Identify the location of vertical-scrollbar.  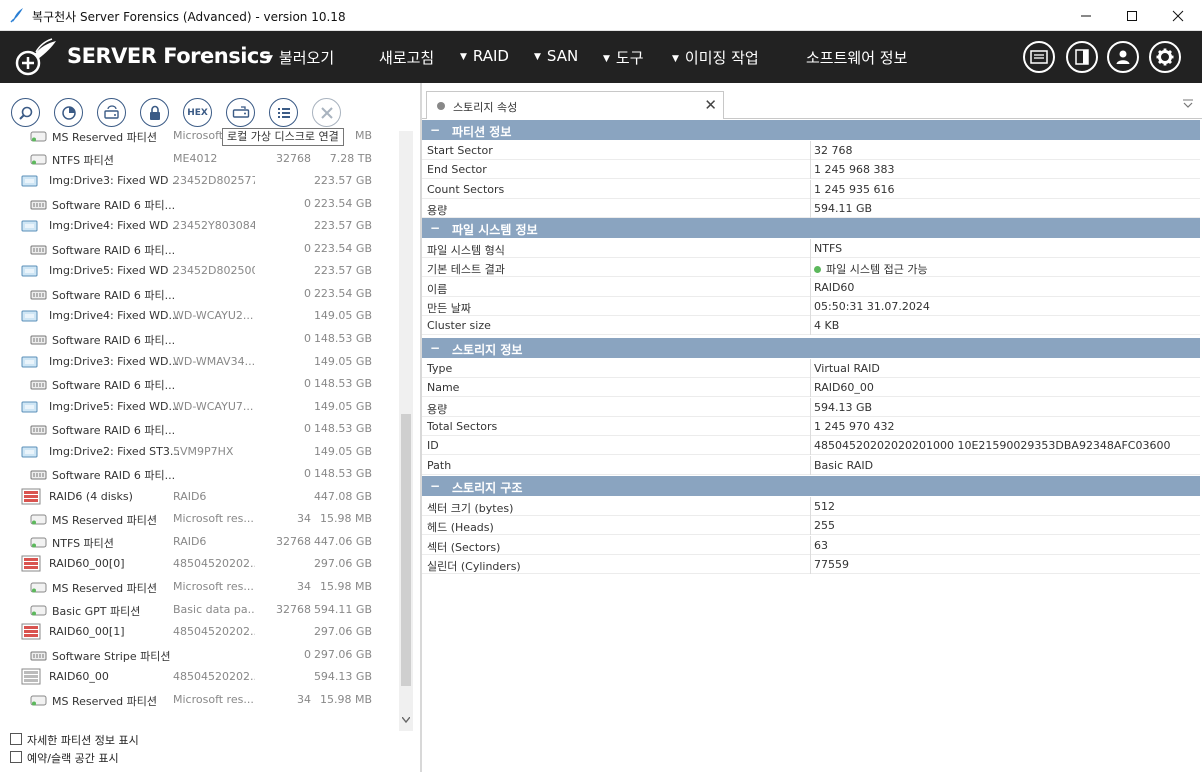
(406, 431).